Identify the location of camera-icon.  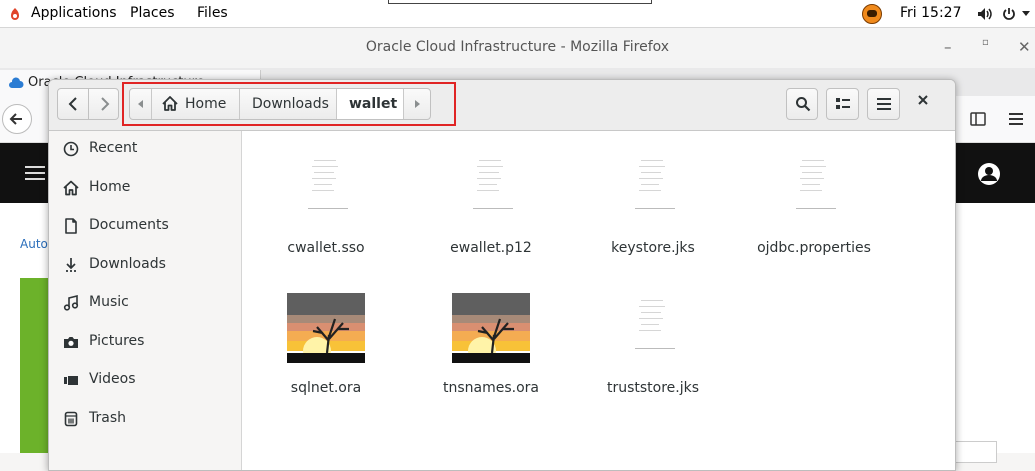
(71, 342).